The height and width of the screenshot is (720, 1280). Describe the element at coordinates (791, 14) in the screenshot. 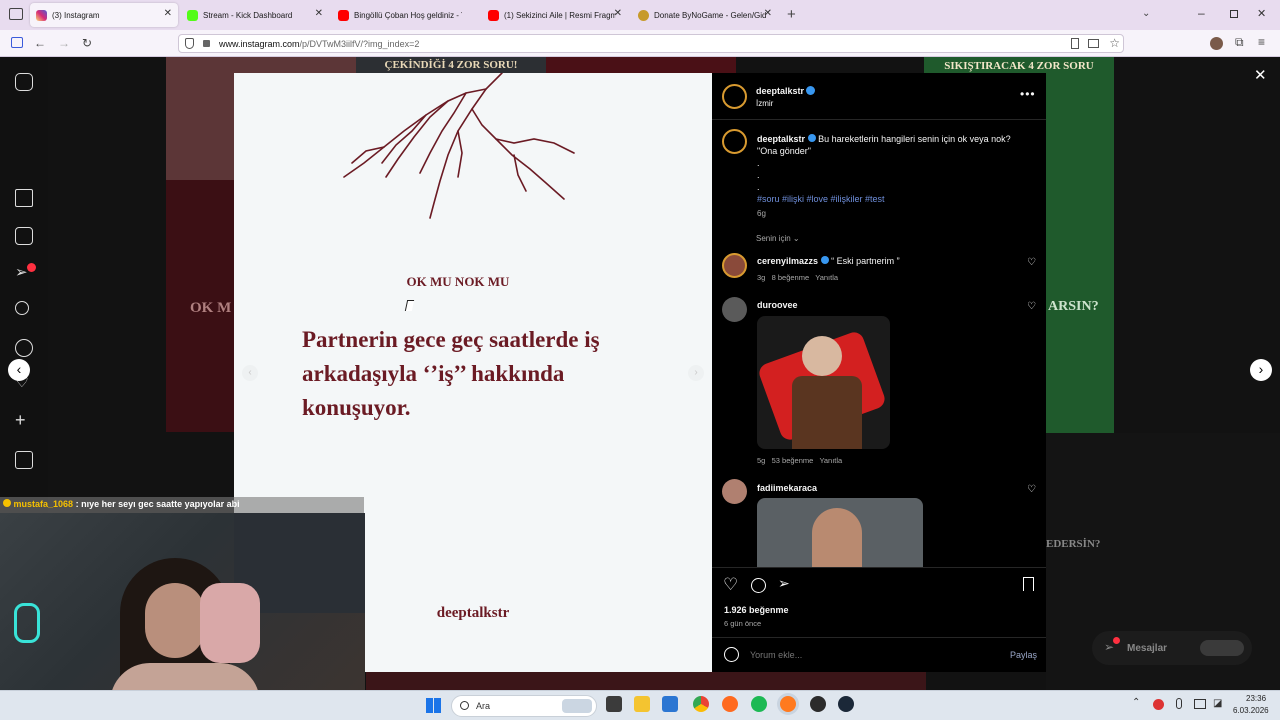

I see `new-tab-icon: +` at that location.